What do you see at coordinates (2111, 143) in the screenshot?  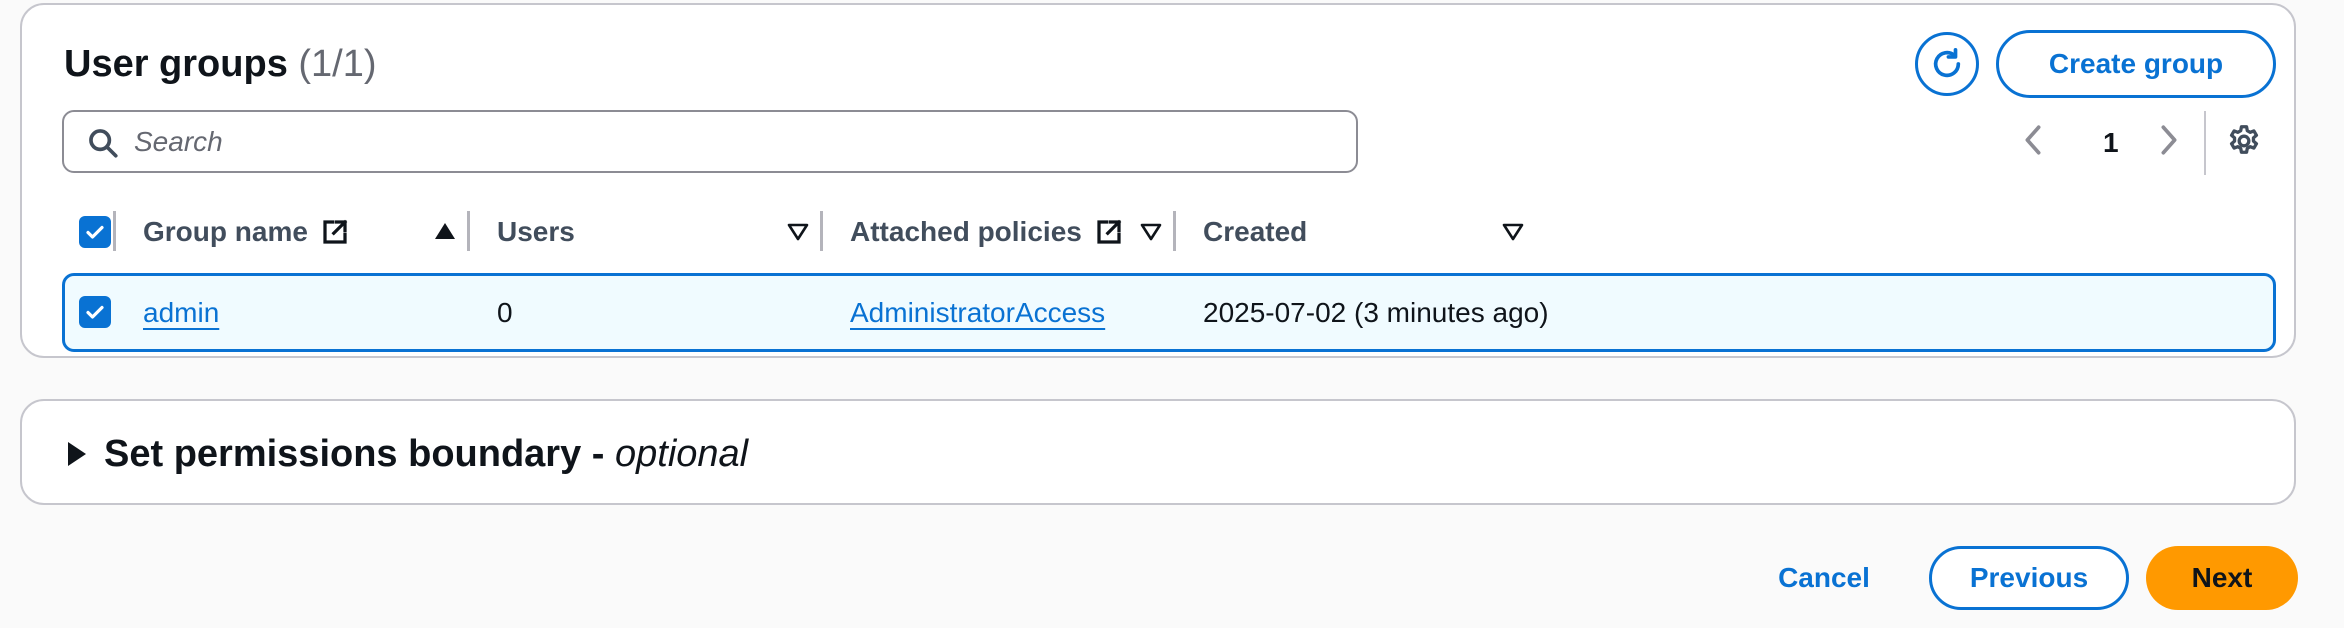 I see `page-number: 1` at bounding box center [2111, 143].